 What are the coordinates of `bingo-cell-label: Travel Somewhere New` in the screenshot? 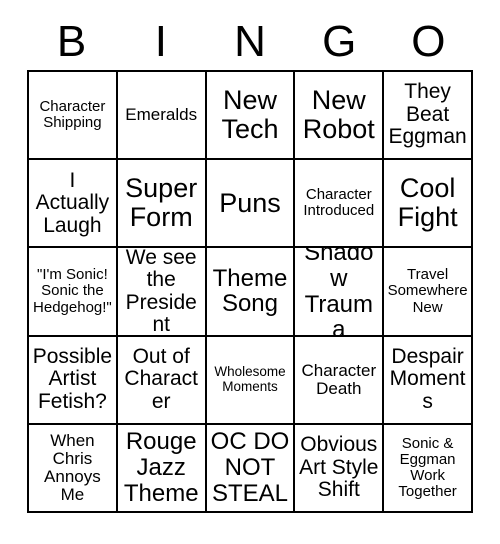 It's located at (427, 291).